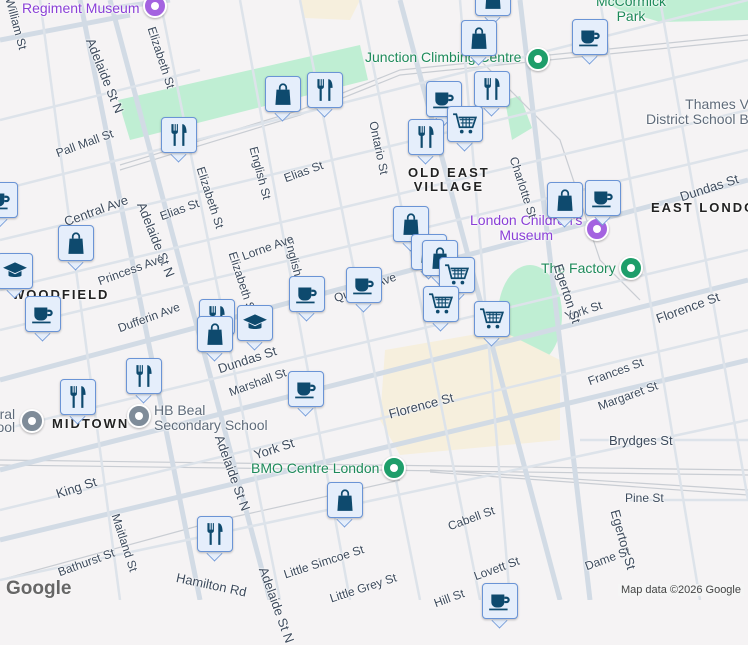  What do you see at coordinates (38, 589) in the screenshot?
I see `google-logo: Google` at bounding box center [38, 589].